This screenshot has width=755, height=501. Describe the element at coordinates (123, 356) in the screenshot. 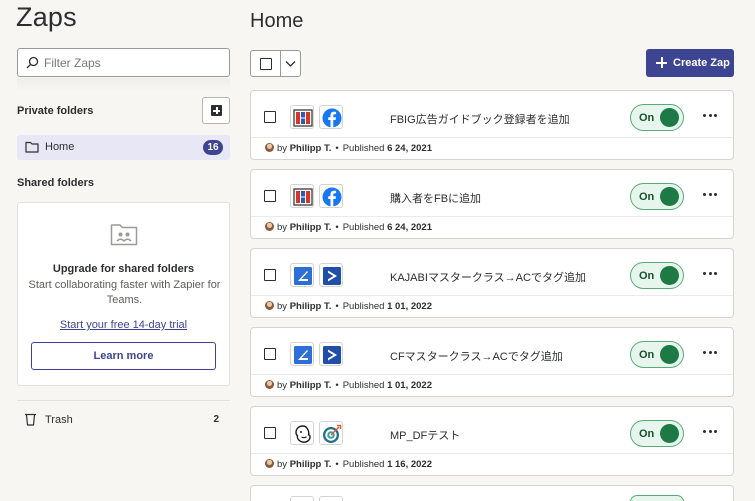

I see `learn-more-button: Learn more` at that location.